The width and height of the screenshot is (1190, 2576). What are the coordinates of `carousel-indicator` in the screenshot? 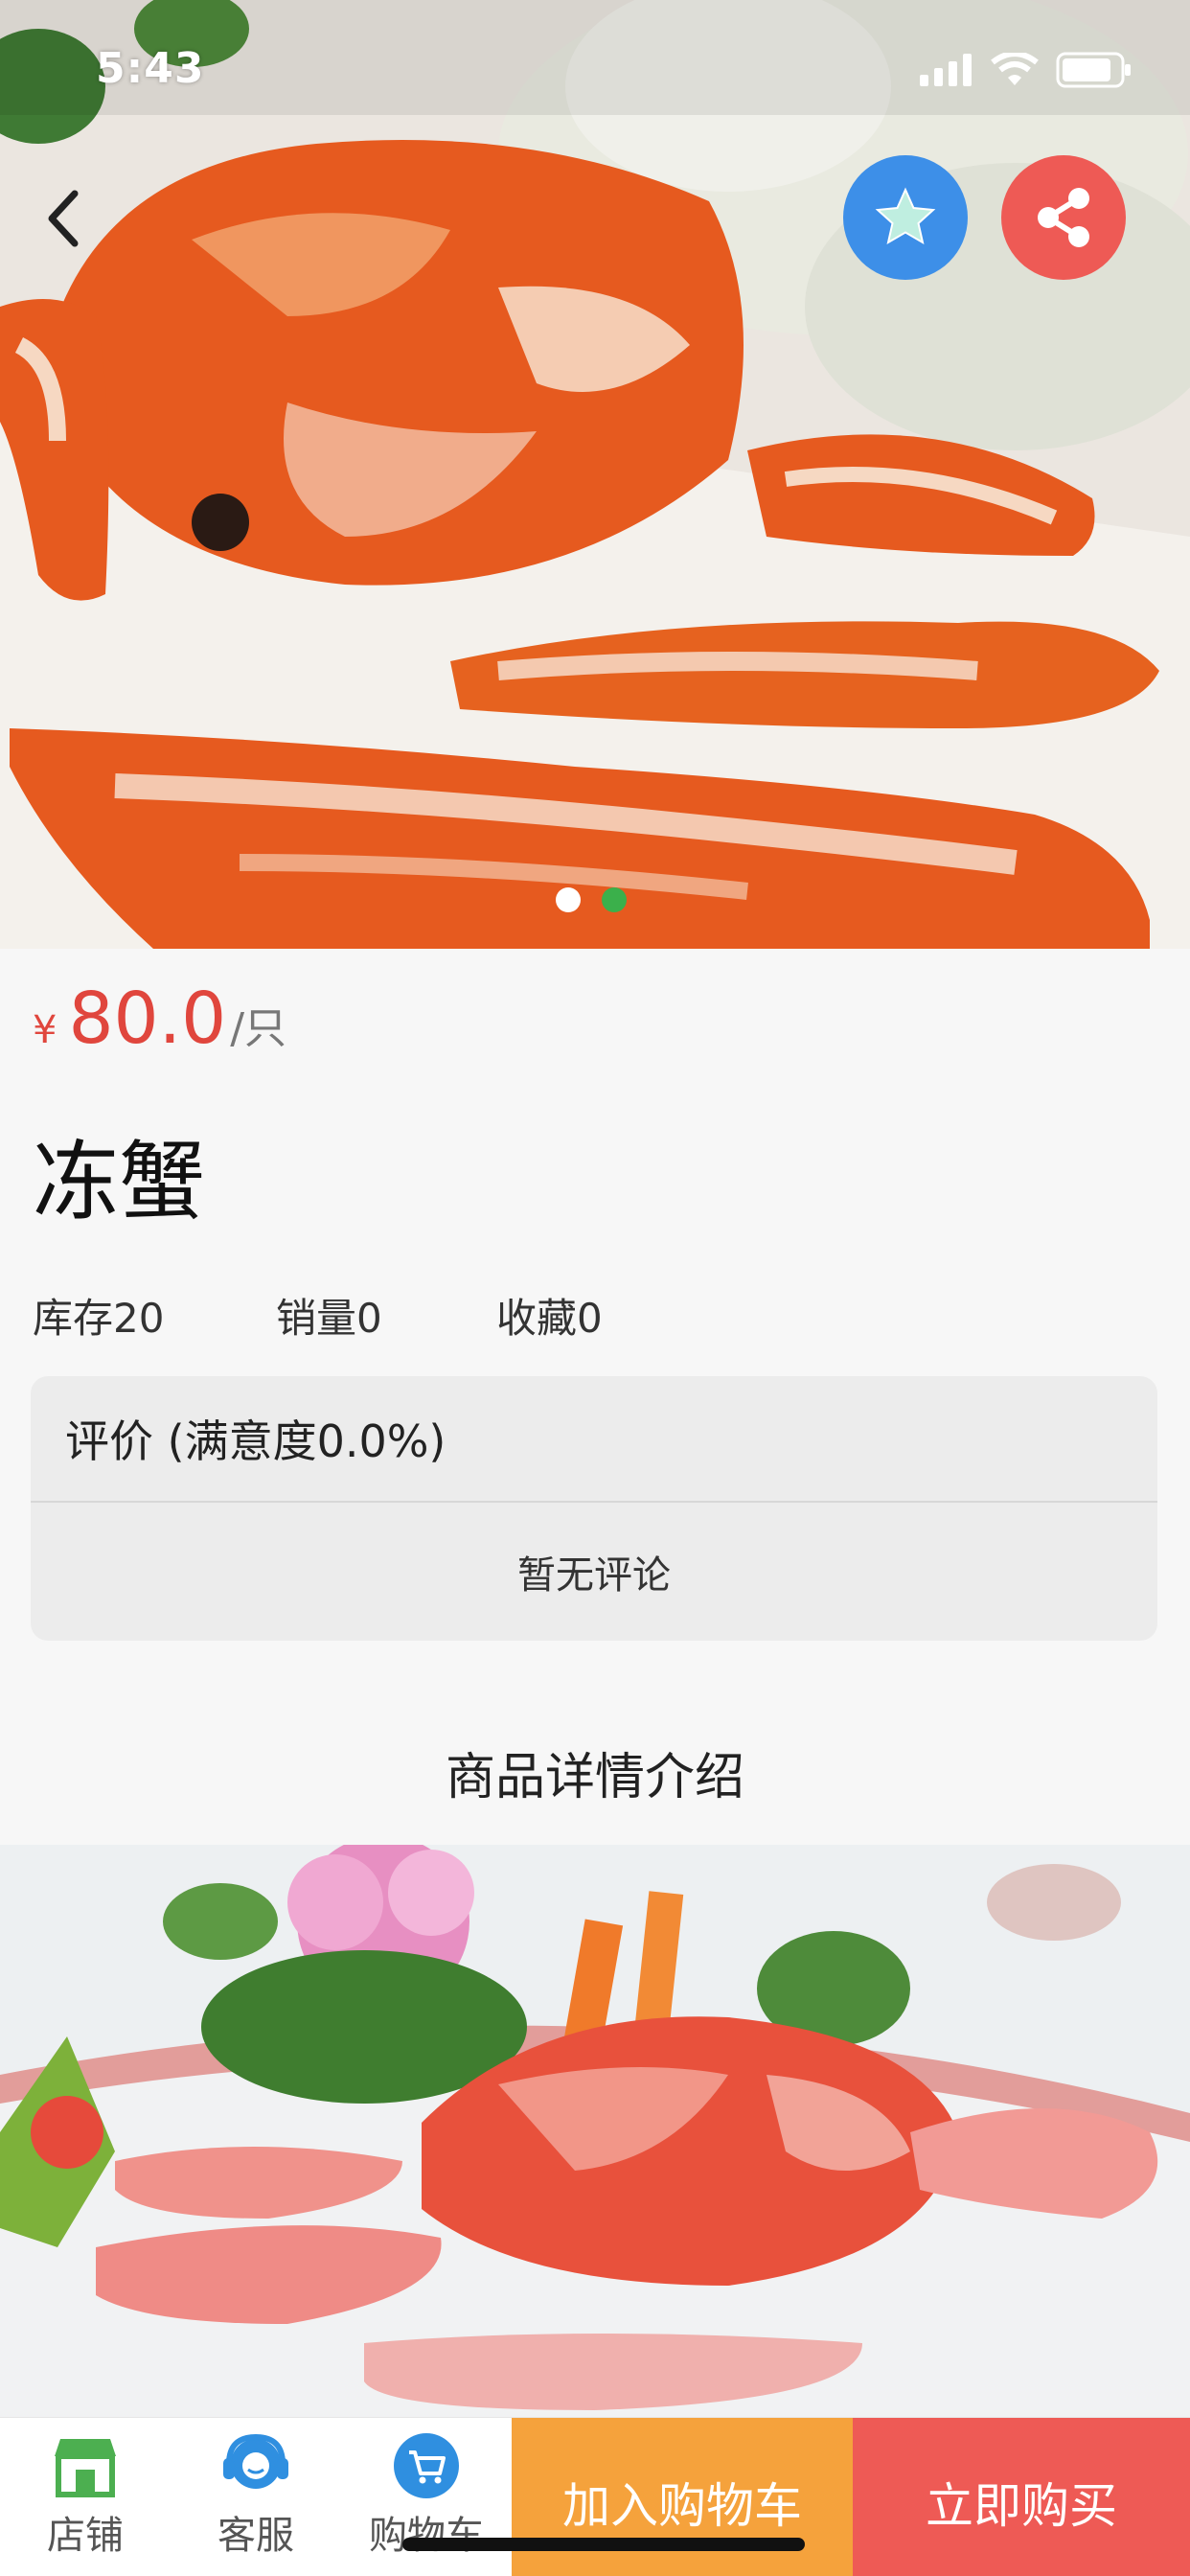 It's located at (591, 899).